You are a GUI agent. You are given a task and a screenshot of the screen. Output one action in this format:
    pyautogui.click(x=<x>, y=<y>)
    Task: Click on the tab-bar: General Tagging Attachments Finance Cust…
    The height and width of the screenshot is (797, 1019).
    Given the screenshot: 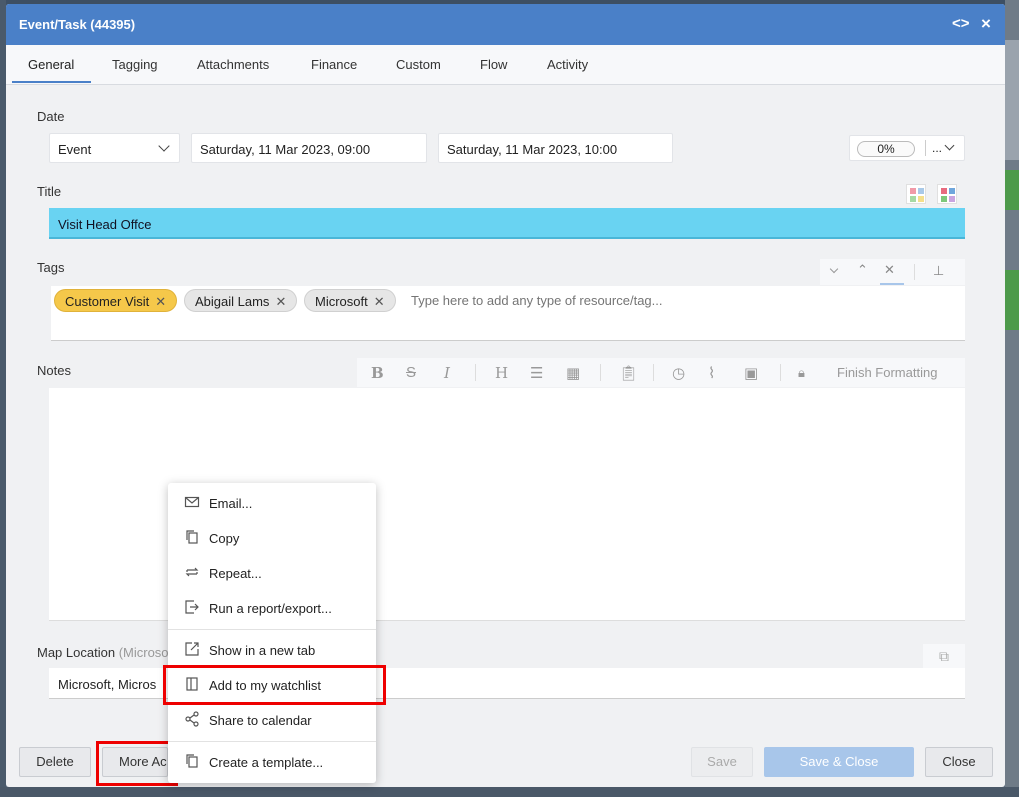 What is the action you would take?
    pyautogui.click(x=505, y=65)
    